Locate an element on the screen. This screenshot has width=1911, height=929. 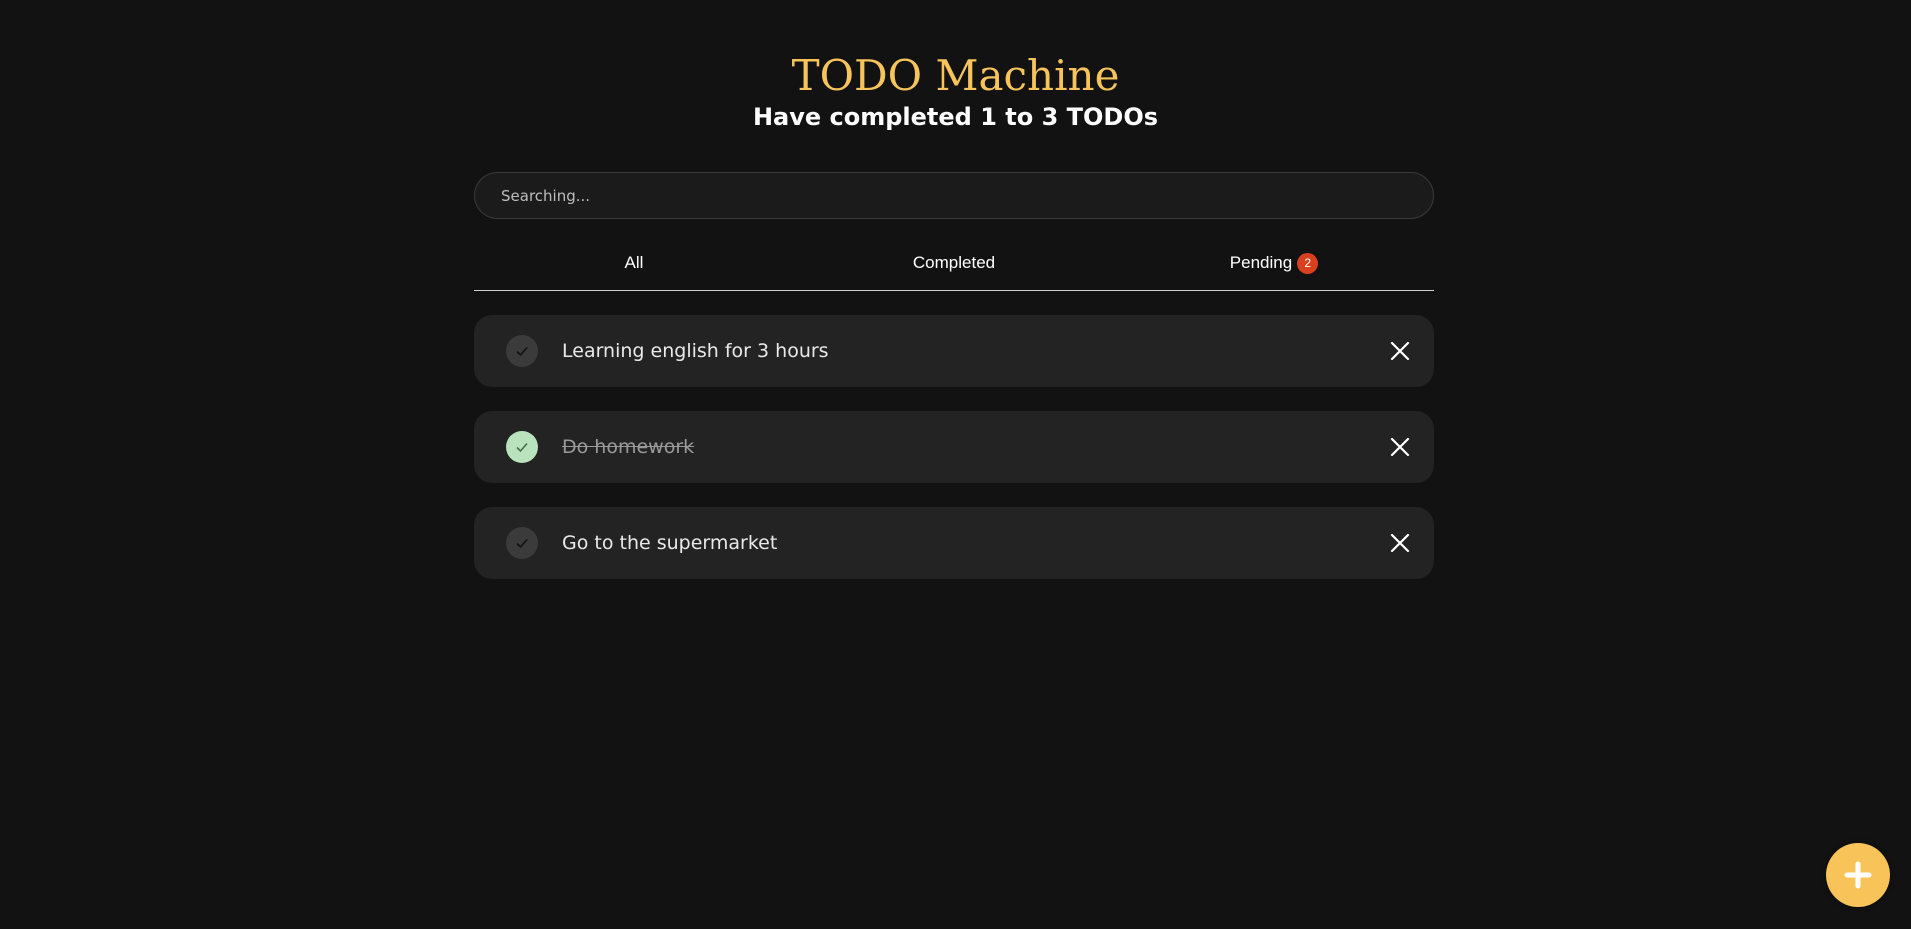
add-todo-button is located at coordinates (1858, 875).